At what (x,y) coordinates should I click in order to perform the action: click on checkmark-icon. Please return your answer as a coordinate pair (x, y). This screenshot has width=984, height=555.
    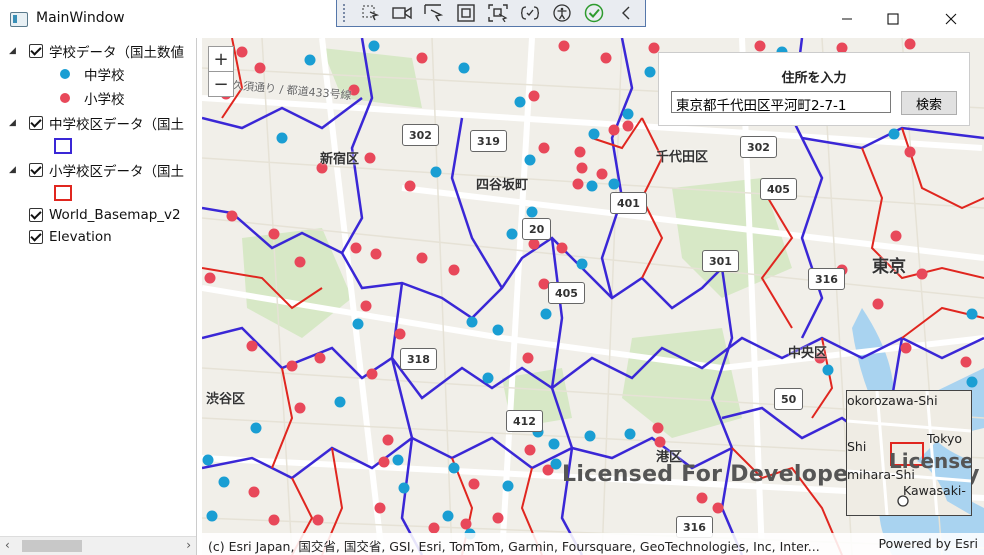
    Looking at the image, I should click on (594, 13).